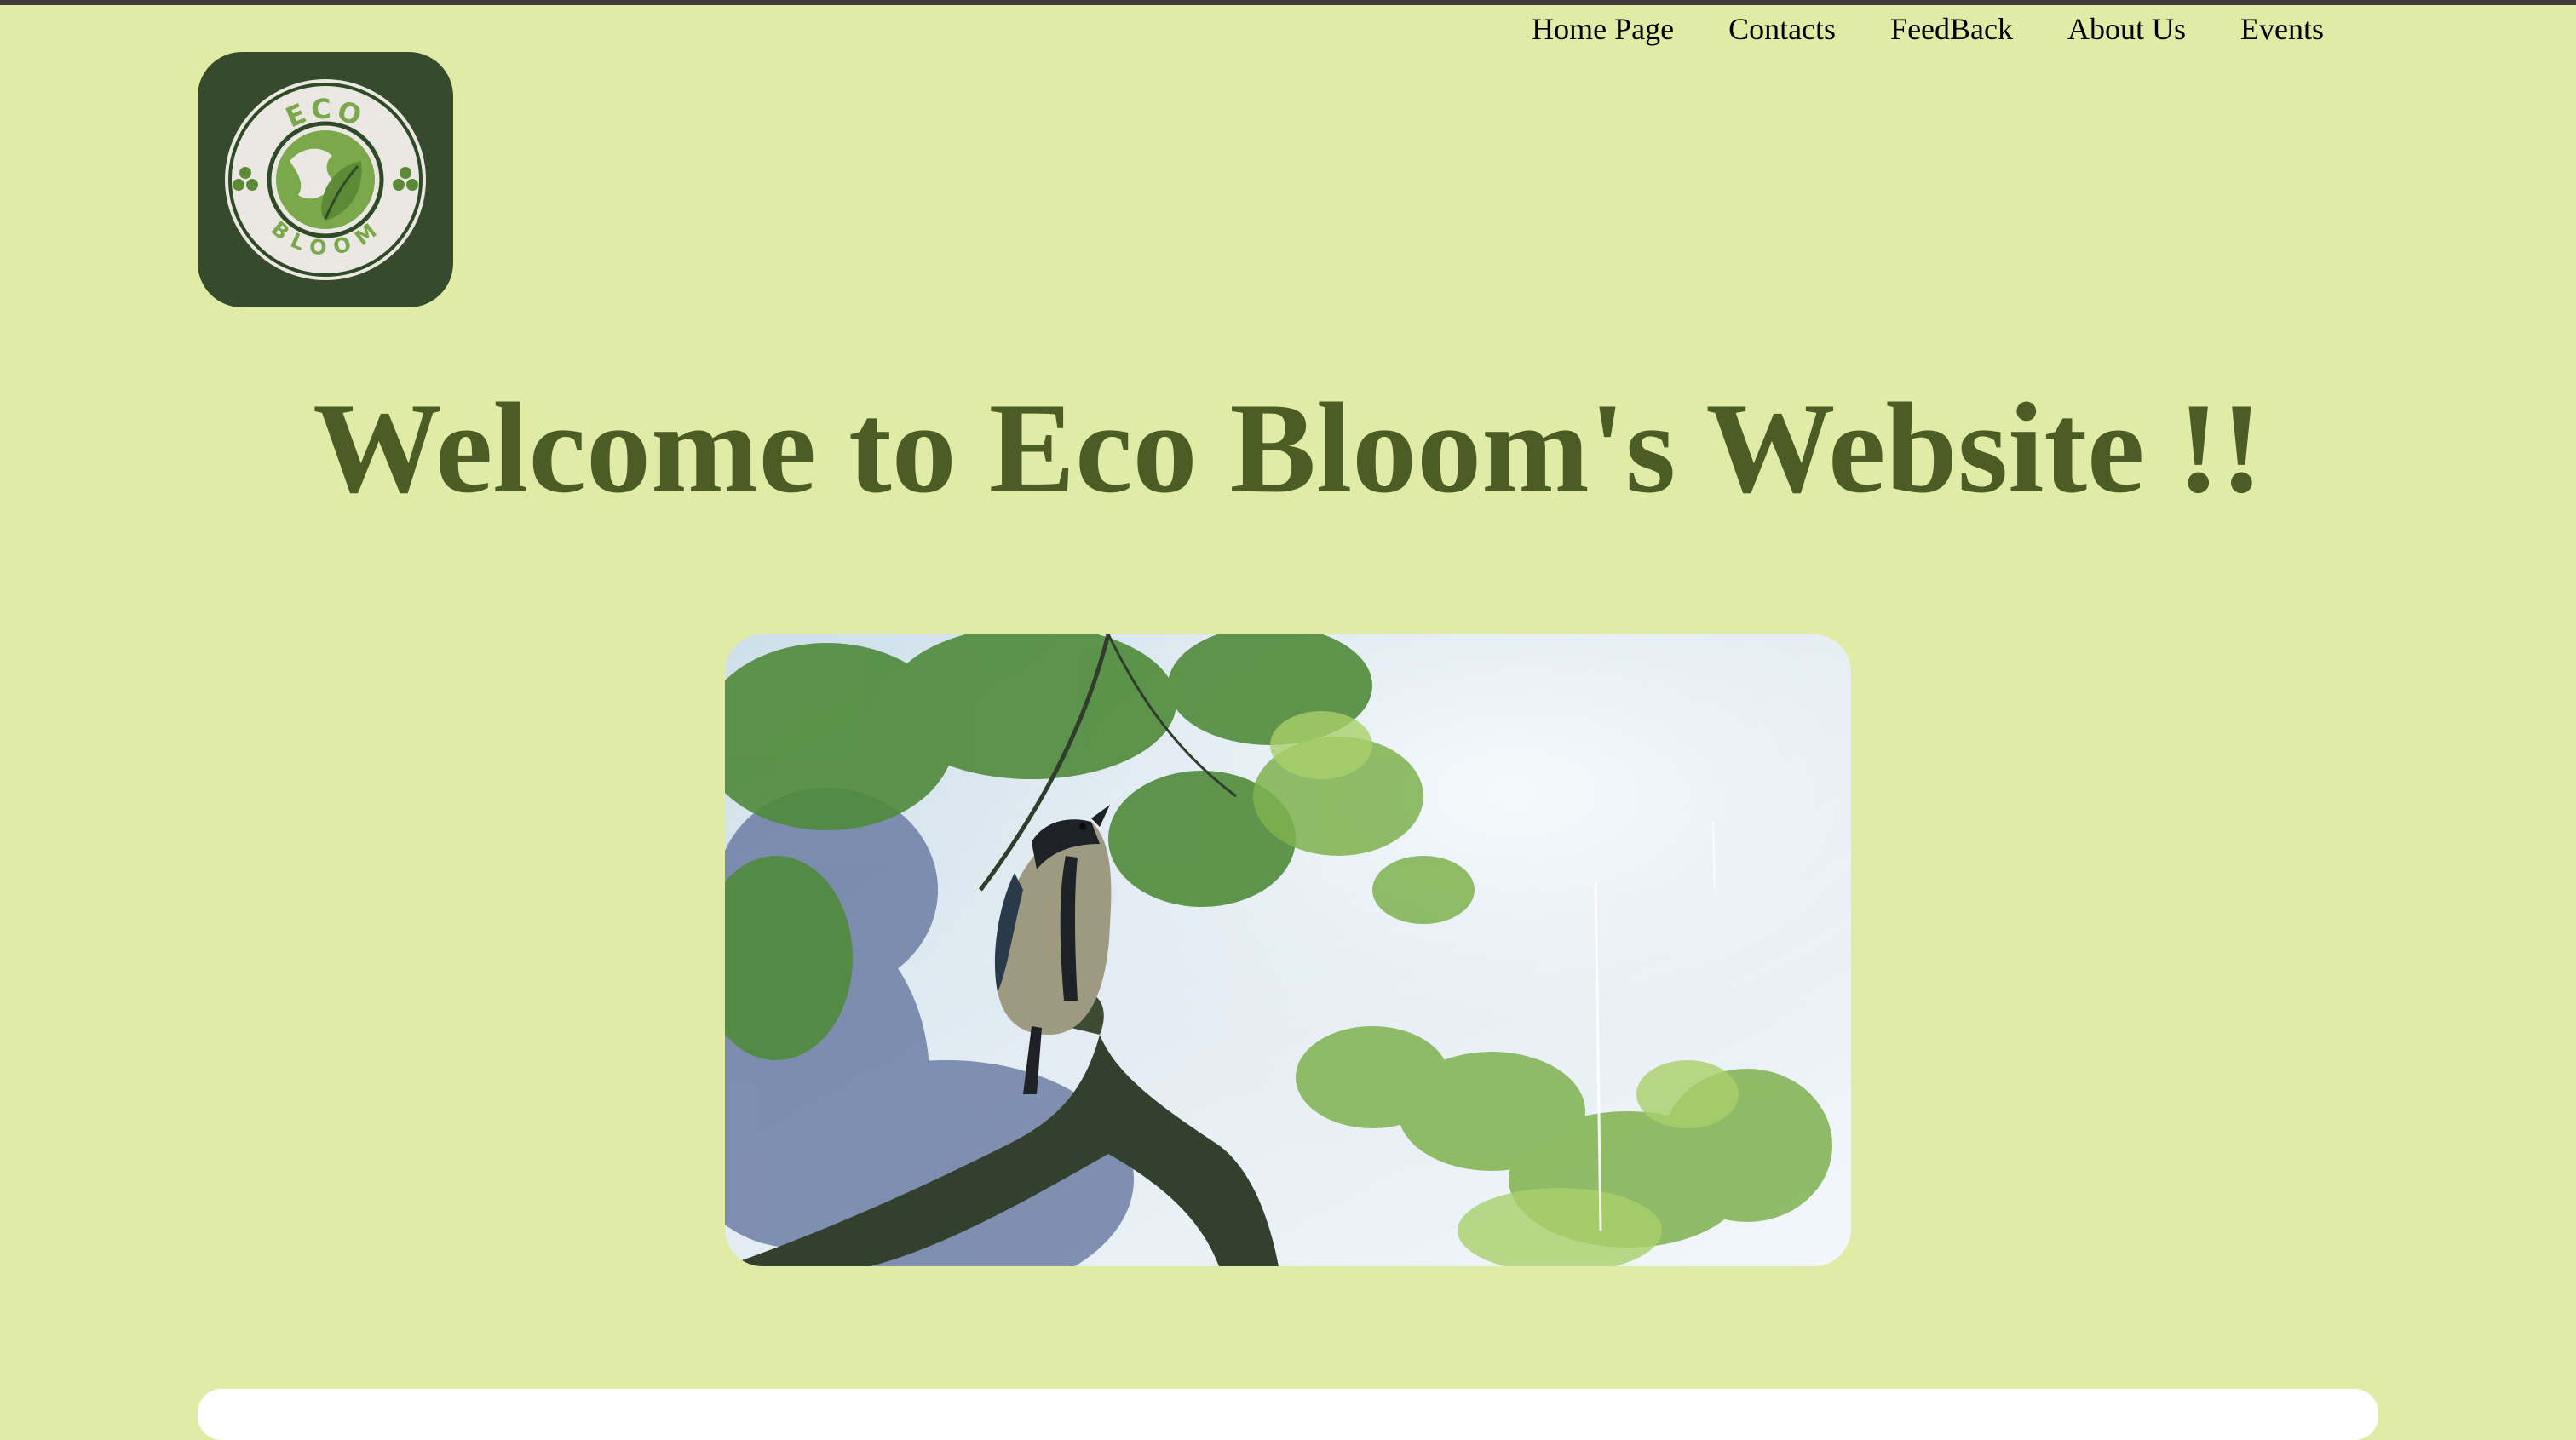 This screenshot has width=2576, height=1440. What do you see at coordinates (2282, 29) in the screenshot?
I see `nav-link-events: Events` at bounding box center [2282, 29].